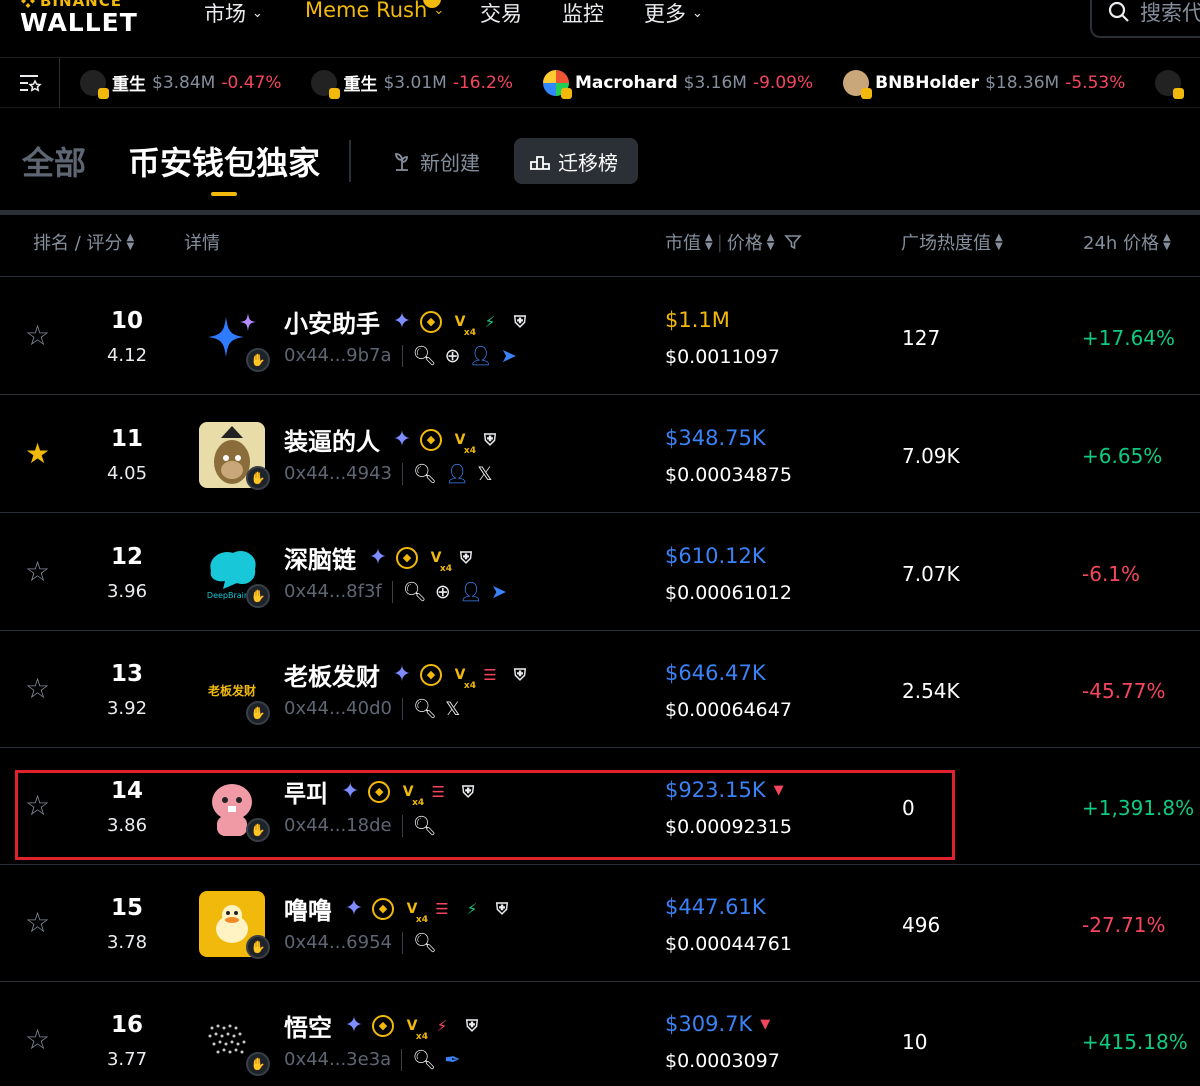  What do you see at coordinates (678, 84) in the screenshot?
I see `ticker-item: Macrohard $3.16M -9.09%` at bounding box center [678, 84].